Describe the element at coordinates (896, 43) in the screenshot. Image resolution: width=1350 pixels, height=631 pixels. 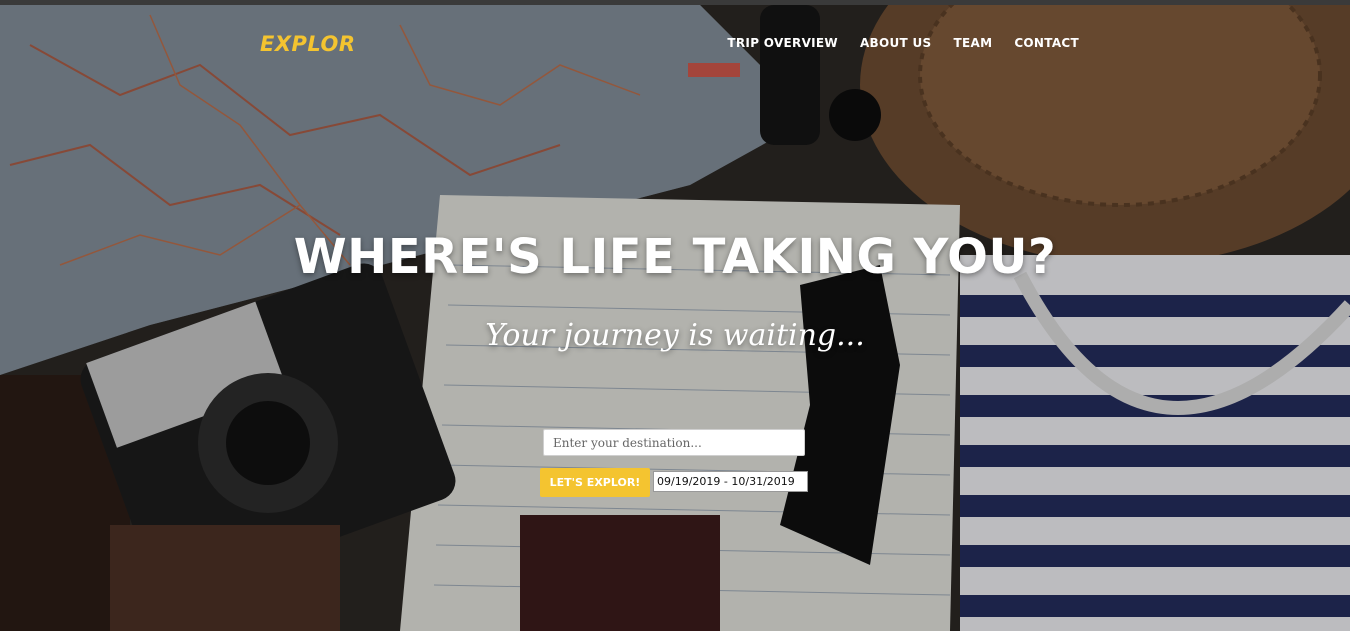
I see `nav-link-about-us: ABOUT US` at that location.